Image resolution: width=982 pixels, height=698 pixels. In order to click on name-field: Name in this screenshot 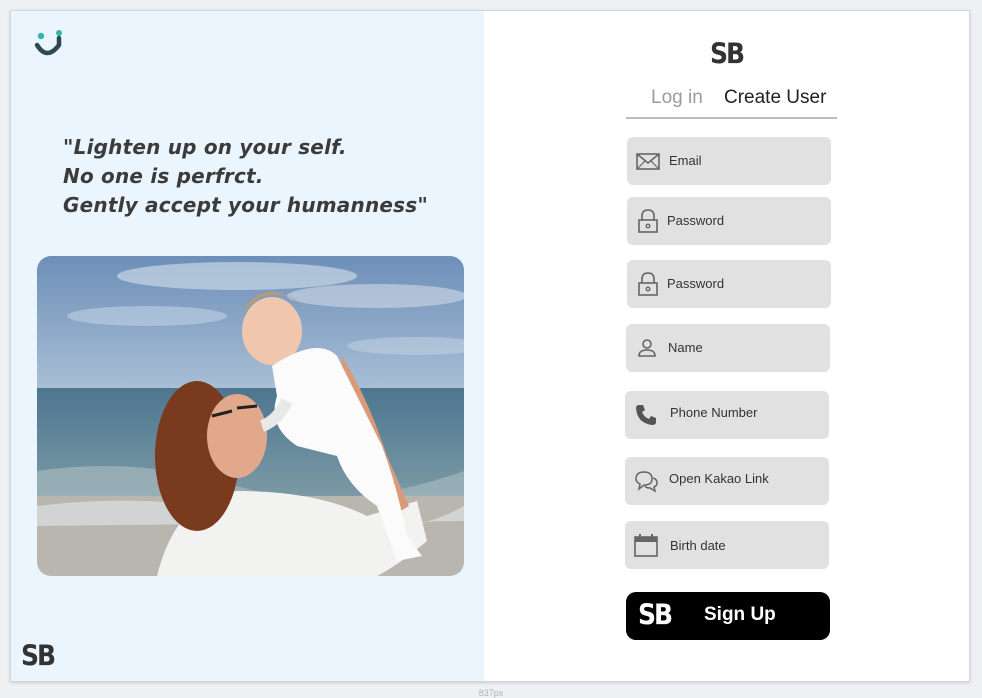, I will do `click(728, 348)`.